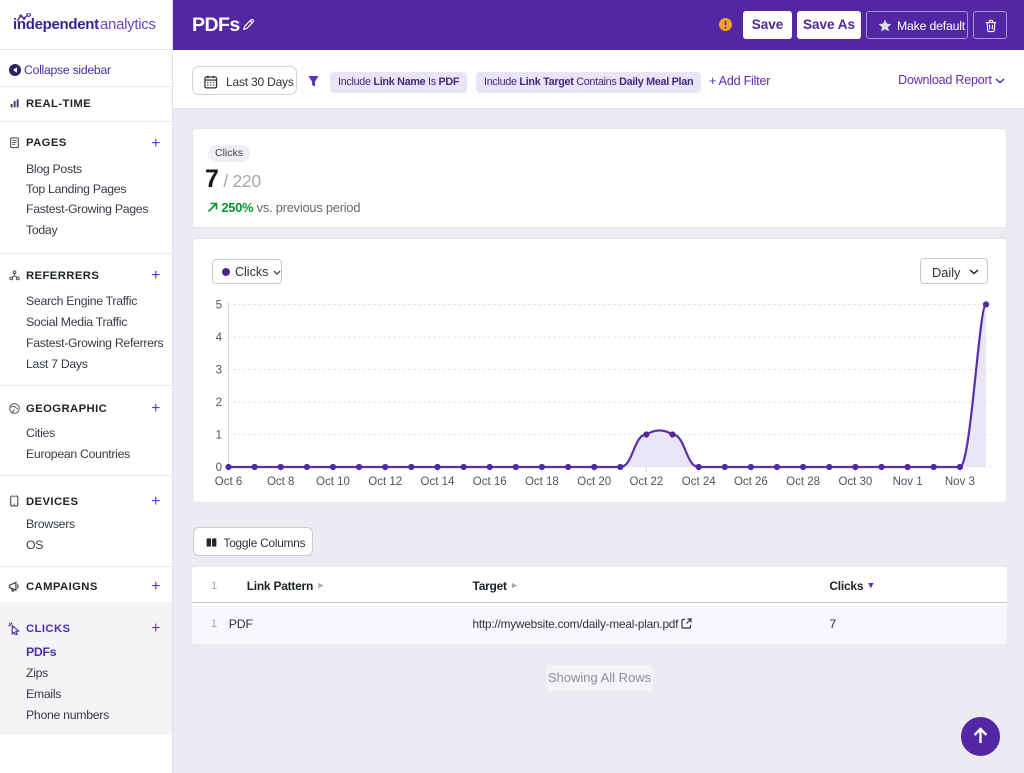  What do you see at coordinates (219, 370) in the screenshot?
I see `svg-text: 3` at bounding box center [219, 370].